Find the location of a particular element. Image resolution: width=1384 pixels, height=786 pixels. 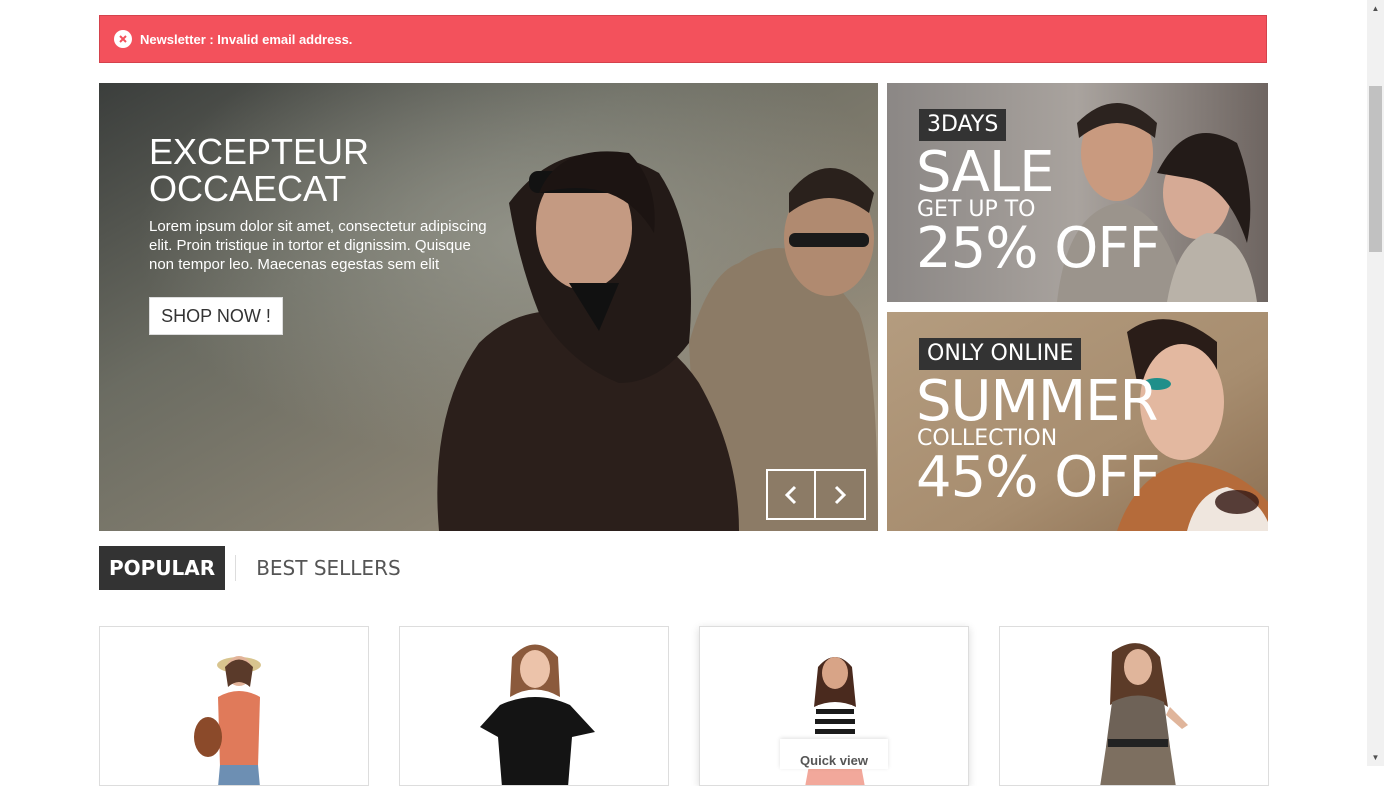

alert-message: Newsletter : Invalid email address. is located at coordinates (246, 39).